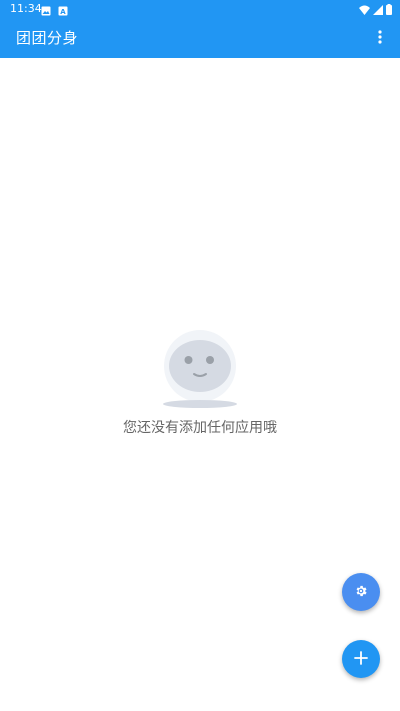 Image resolution: width=400 pixels, height=711 pixels. I want to click on battery-icon, so click(389, 12).